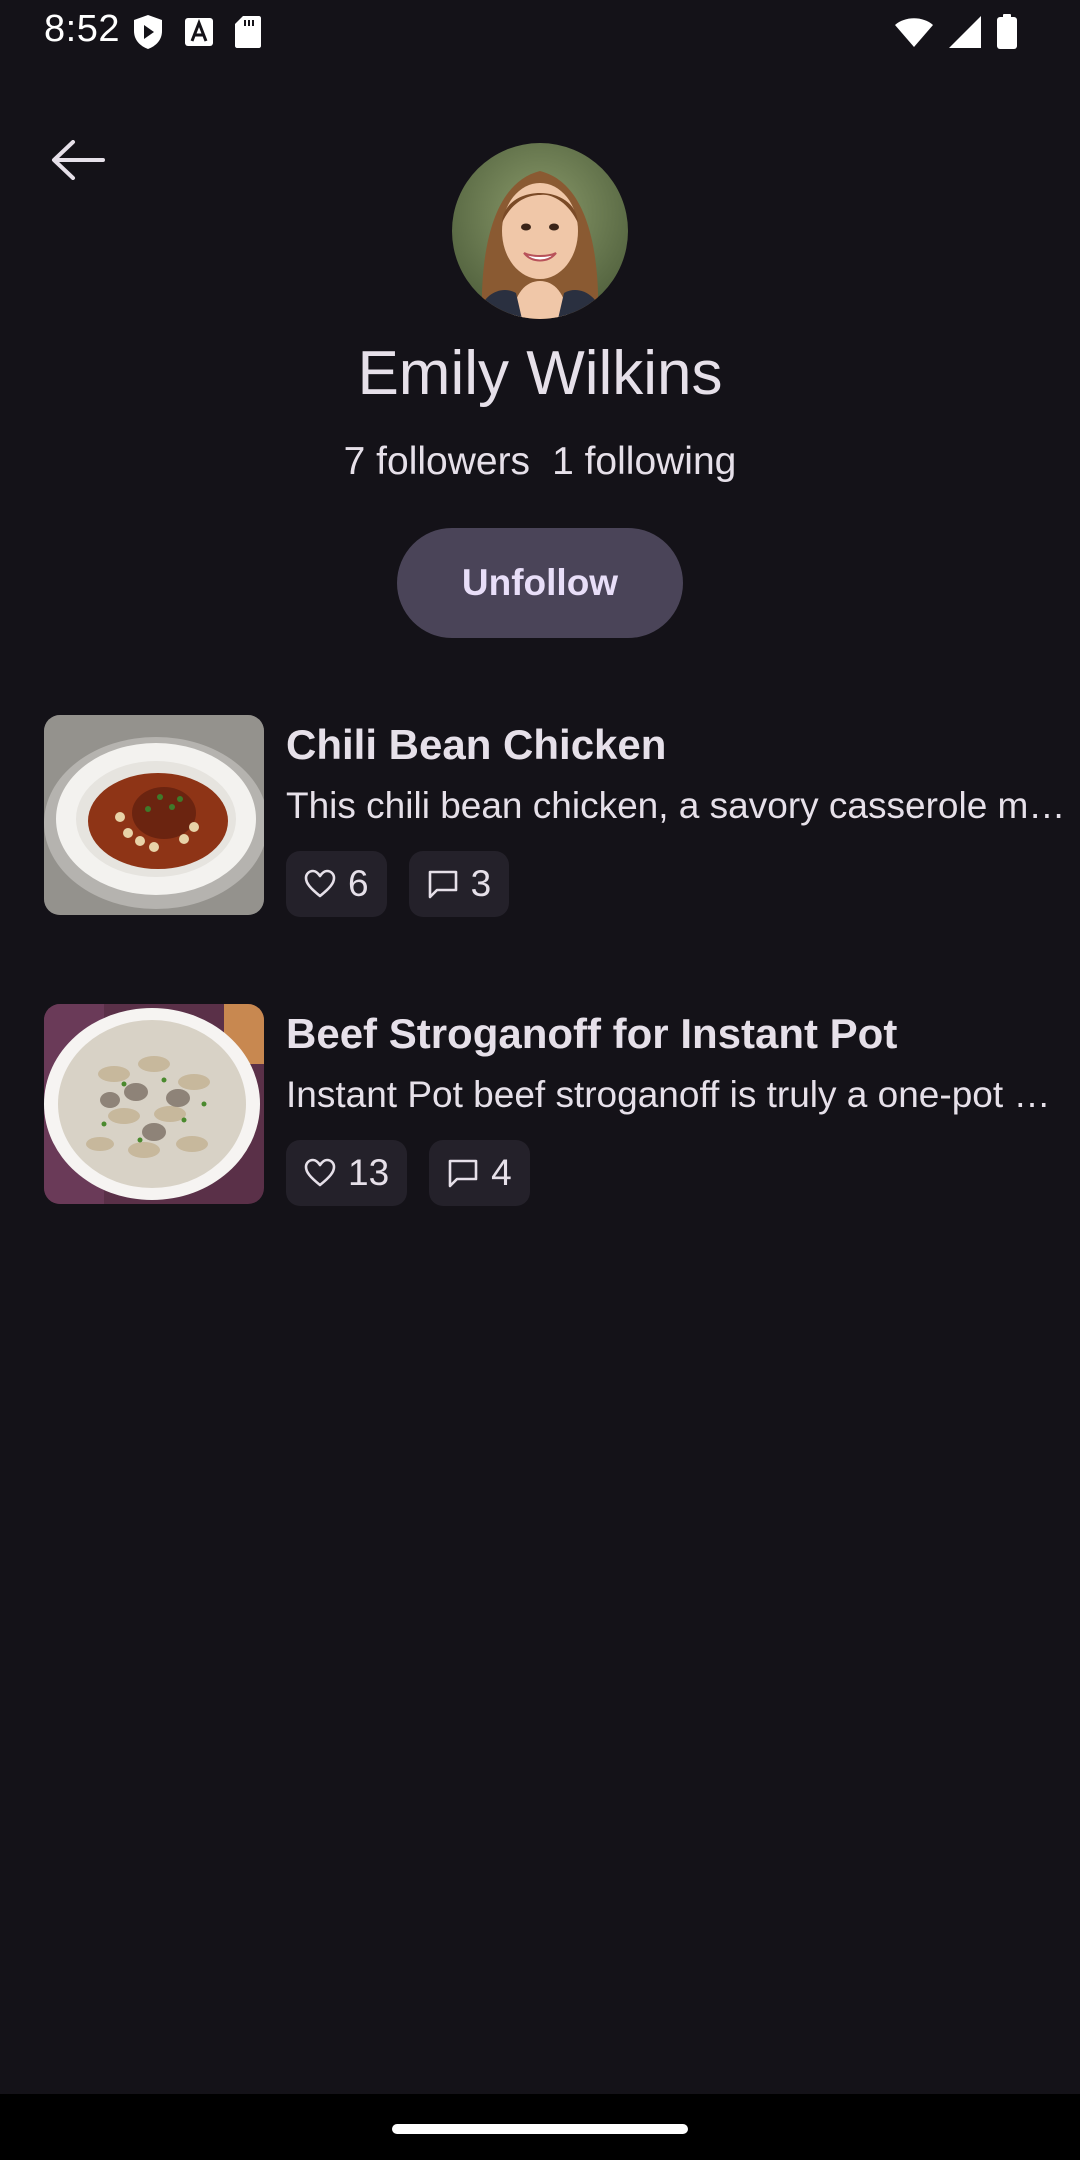 This screenshot has height=2160, width=1080. Describe the element at coordinates (914, 32) in the screenshot. I see `wifi-icon` at that location.